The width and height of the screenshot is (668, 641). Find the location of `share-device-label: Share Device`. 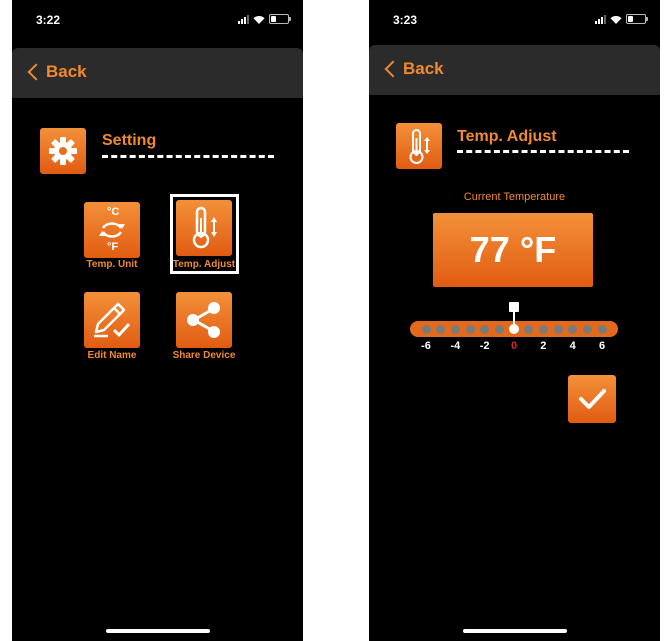

share-device-label: Share Device is located at coordinates (204, 355).